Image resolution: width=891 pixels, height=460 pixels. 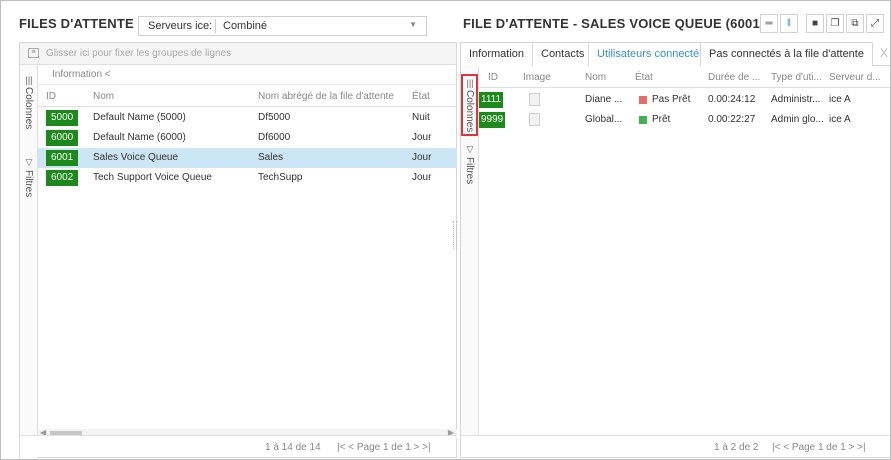 I want to click on tab-information: Information, so click(x=497, y=54).